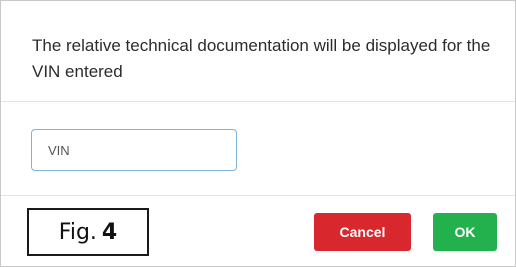  What do you see at coordinates (134, 150) in the screenshot?
I see `vin-input` at bounding box center [134, 150].